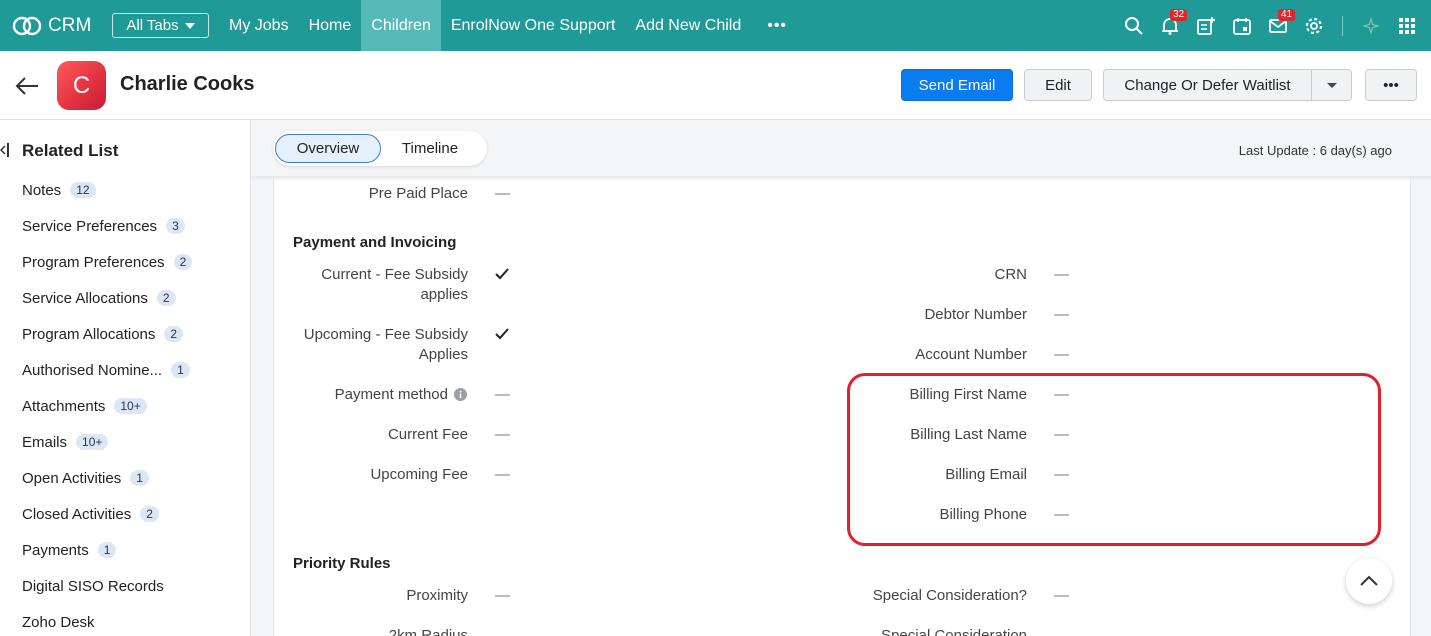  I want to click on tab-timeline: Timeline, so click(430, 148).